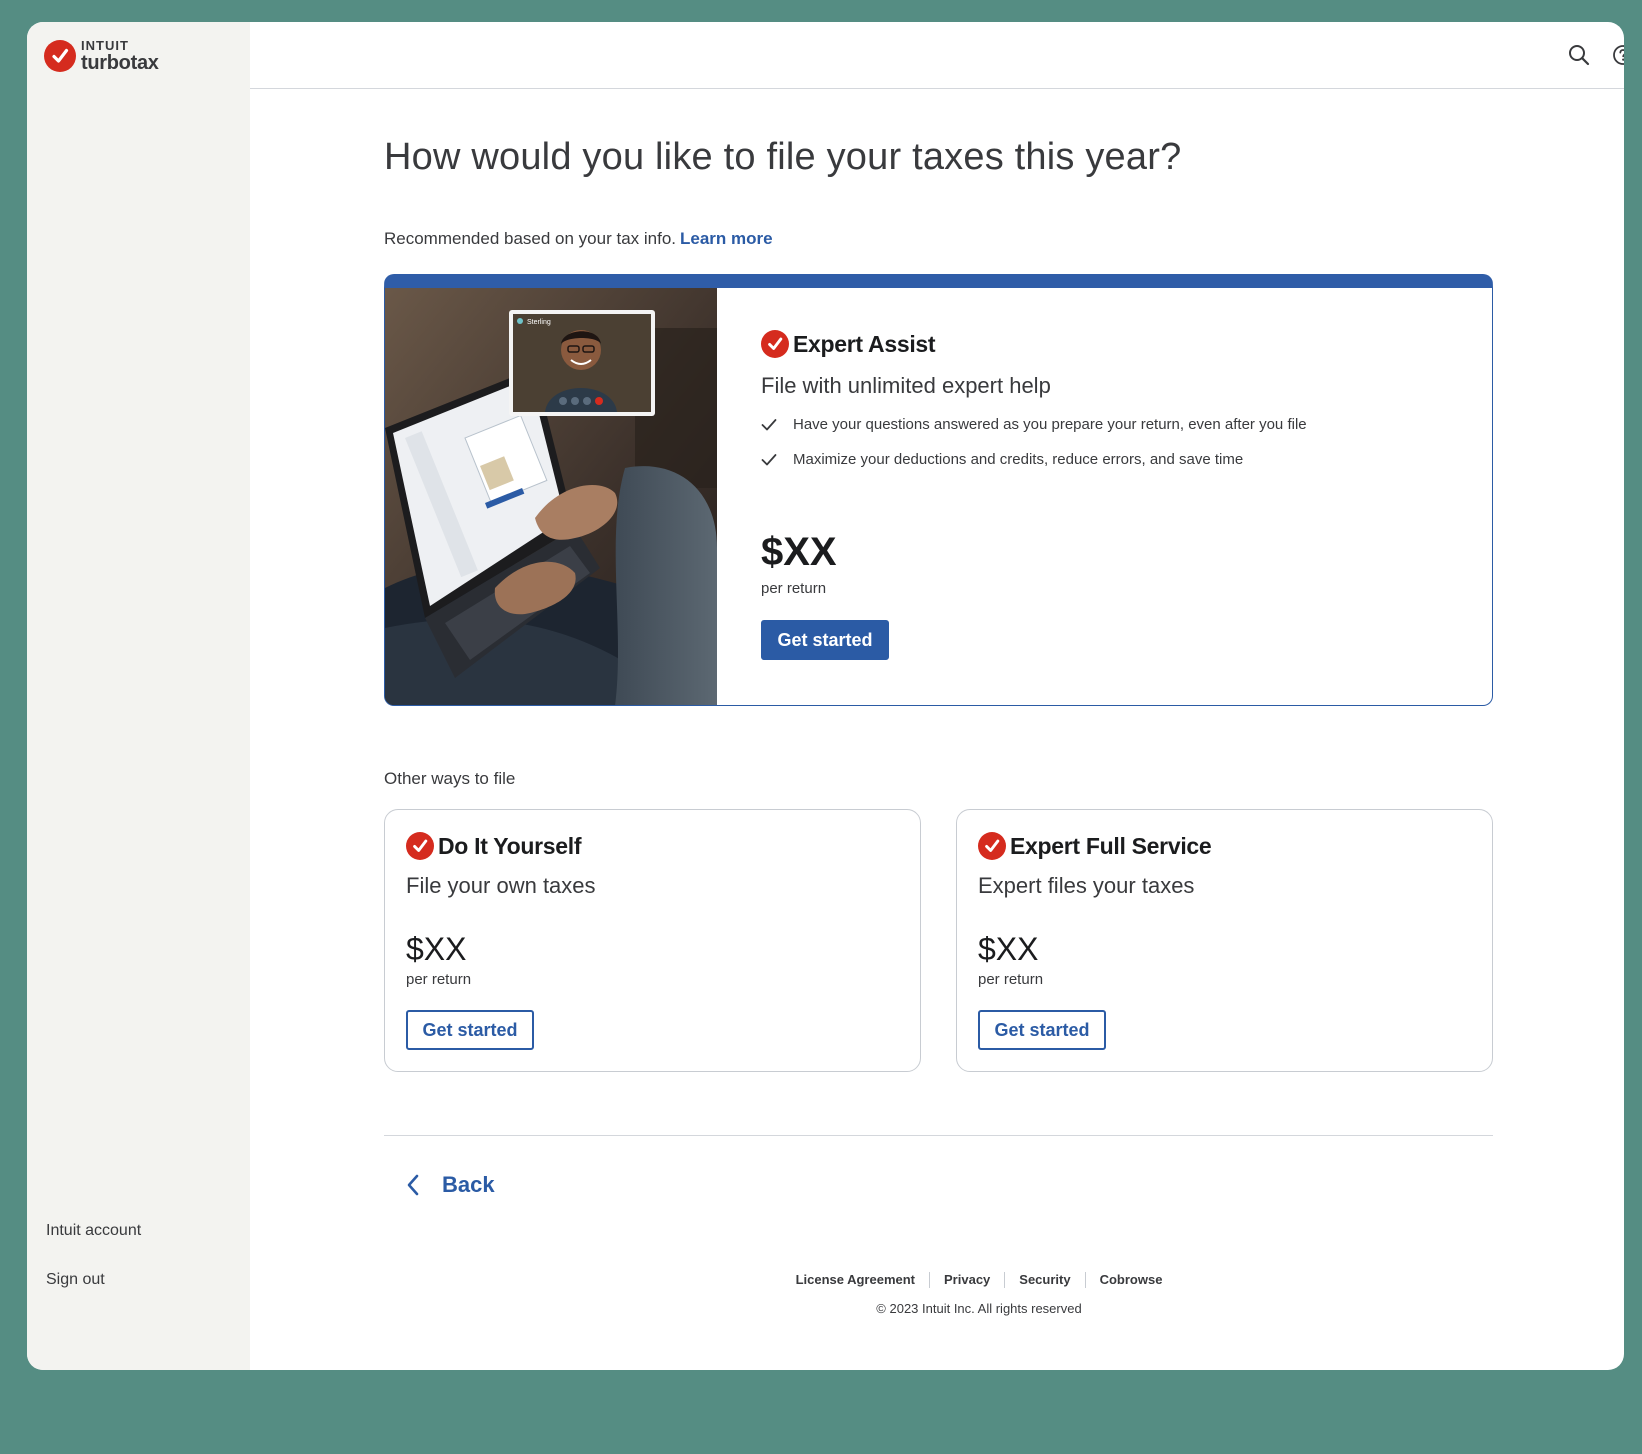 This screenshot has height=1454, width=1642. What do you see at coordinates (450, 778) in the screenshot?
I see `other-ways-label: Other ways to file` at bounding box center [450, 778].